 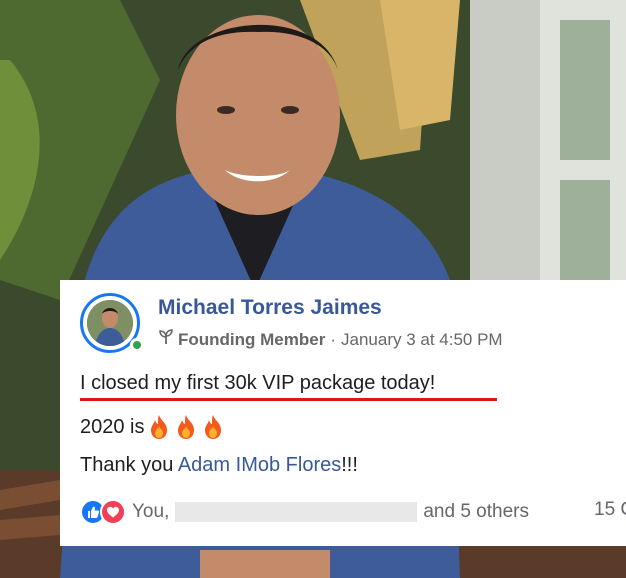 What do you see at coordinates (259, 465) in the screenshot?
I see `mention-link: Adam IMob Flores` at bounding box center [259, 465].